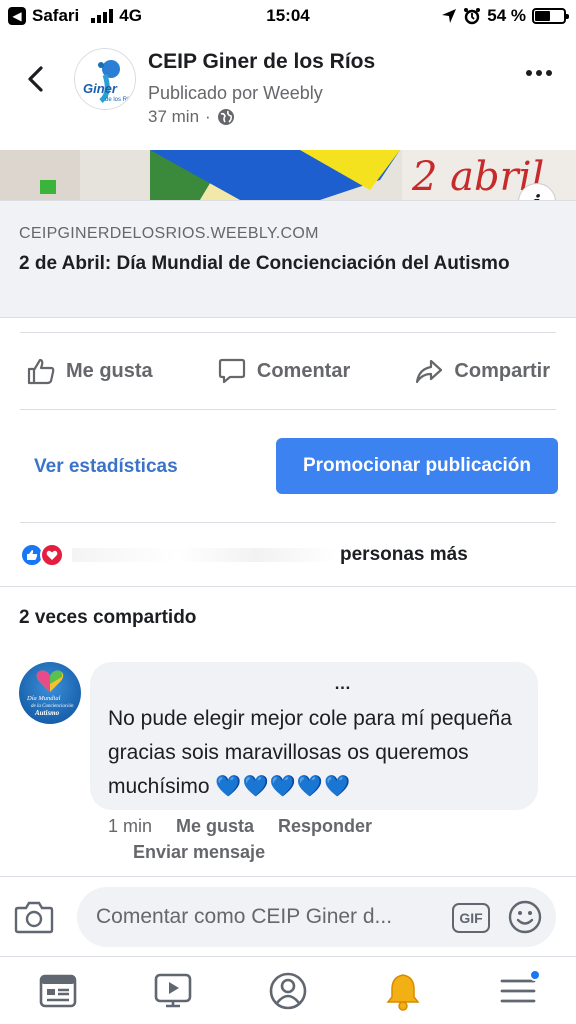 The height and width of the screenshot is (1024, 576). What do you see at coordinates (472, 16) in the screenshot?
I see `alarm-icon` at bounding box center [472, 16].